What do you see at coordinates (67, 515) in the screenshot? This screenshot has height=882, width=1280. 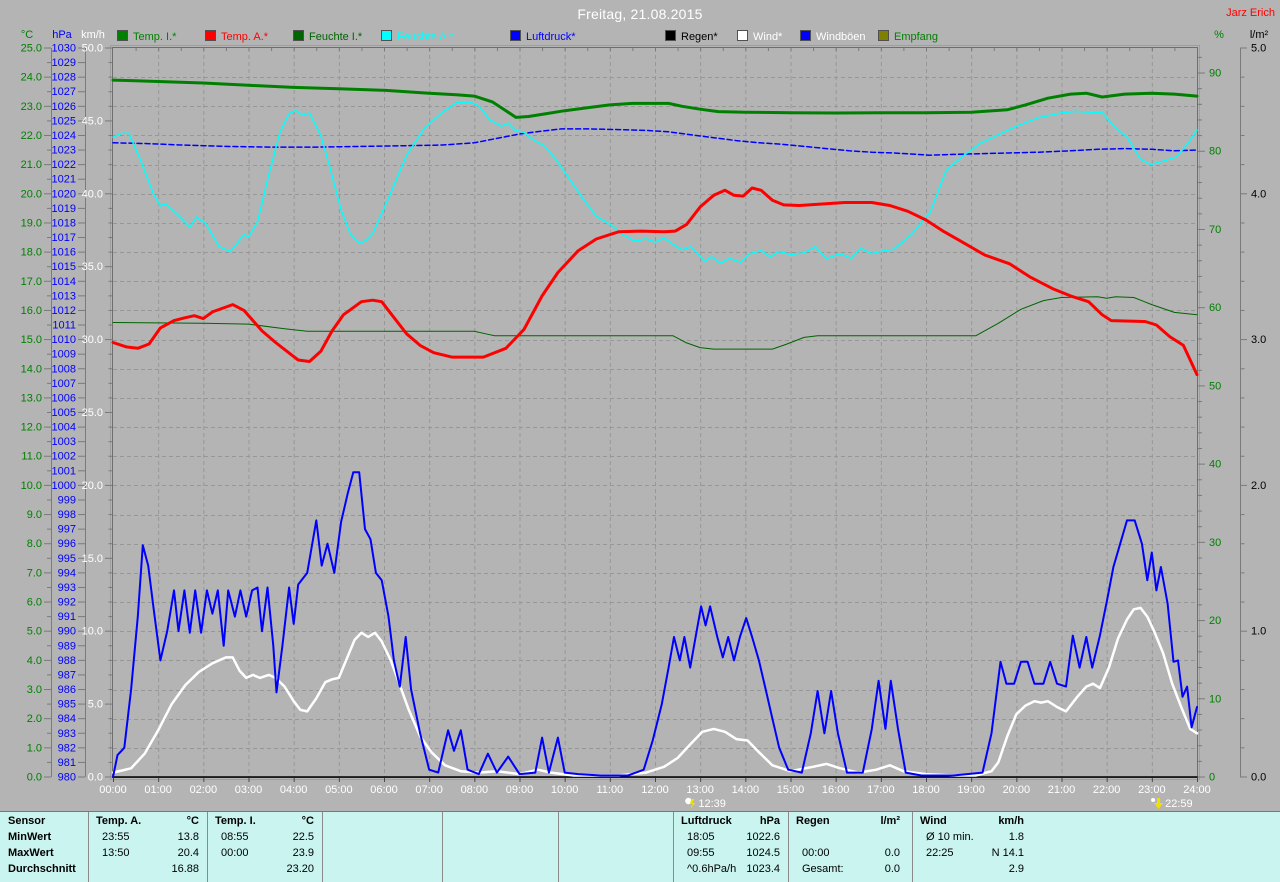 I see `axis-tick-label: 998` at bounding box center [67, 515].